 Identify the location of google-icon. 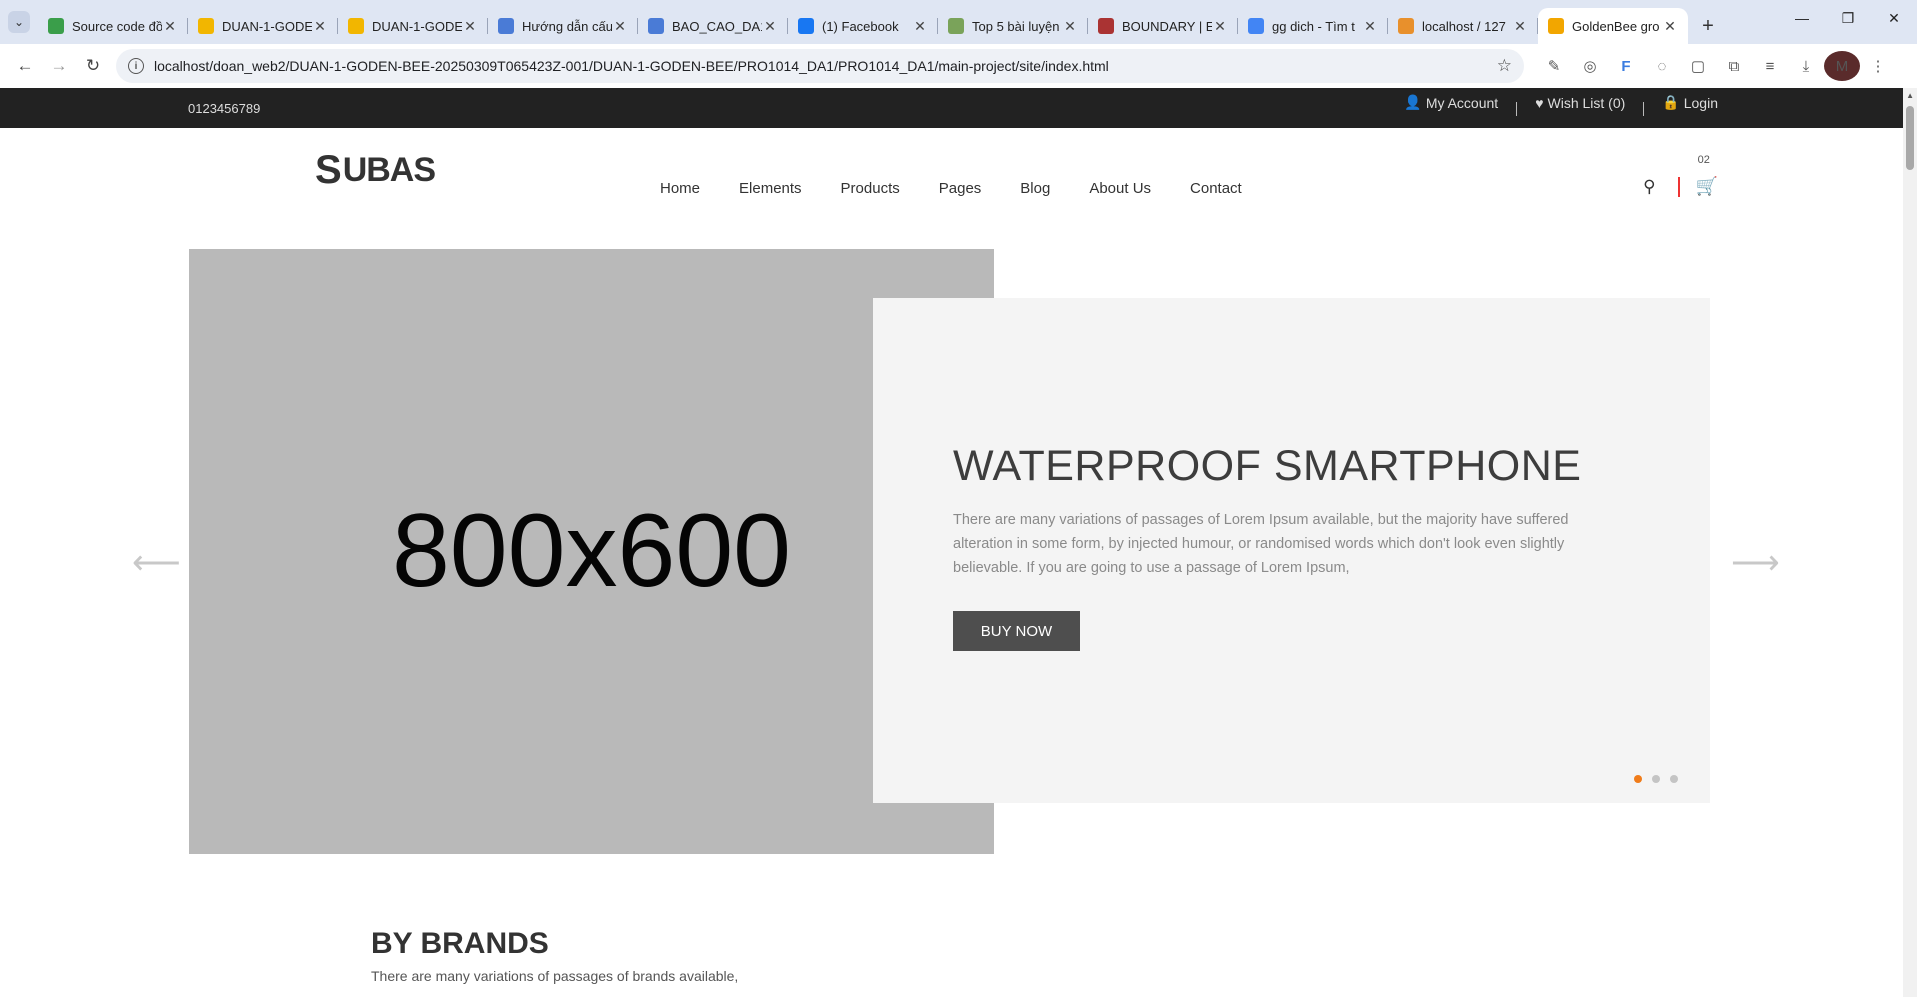
(1256, 26).